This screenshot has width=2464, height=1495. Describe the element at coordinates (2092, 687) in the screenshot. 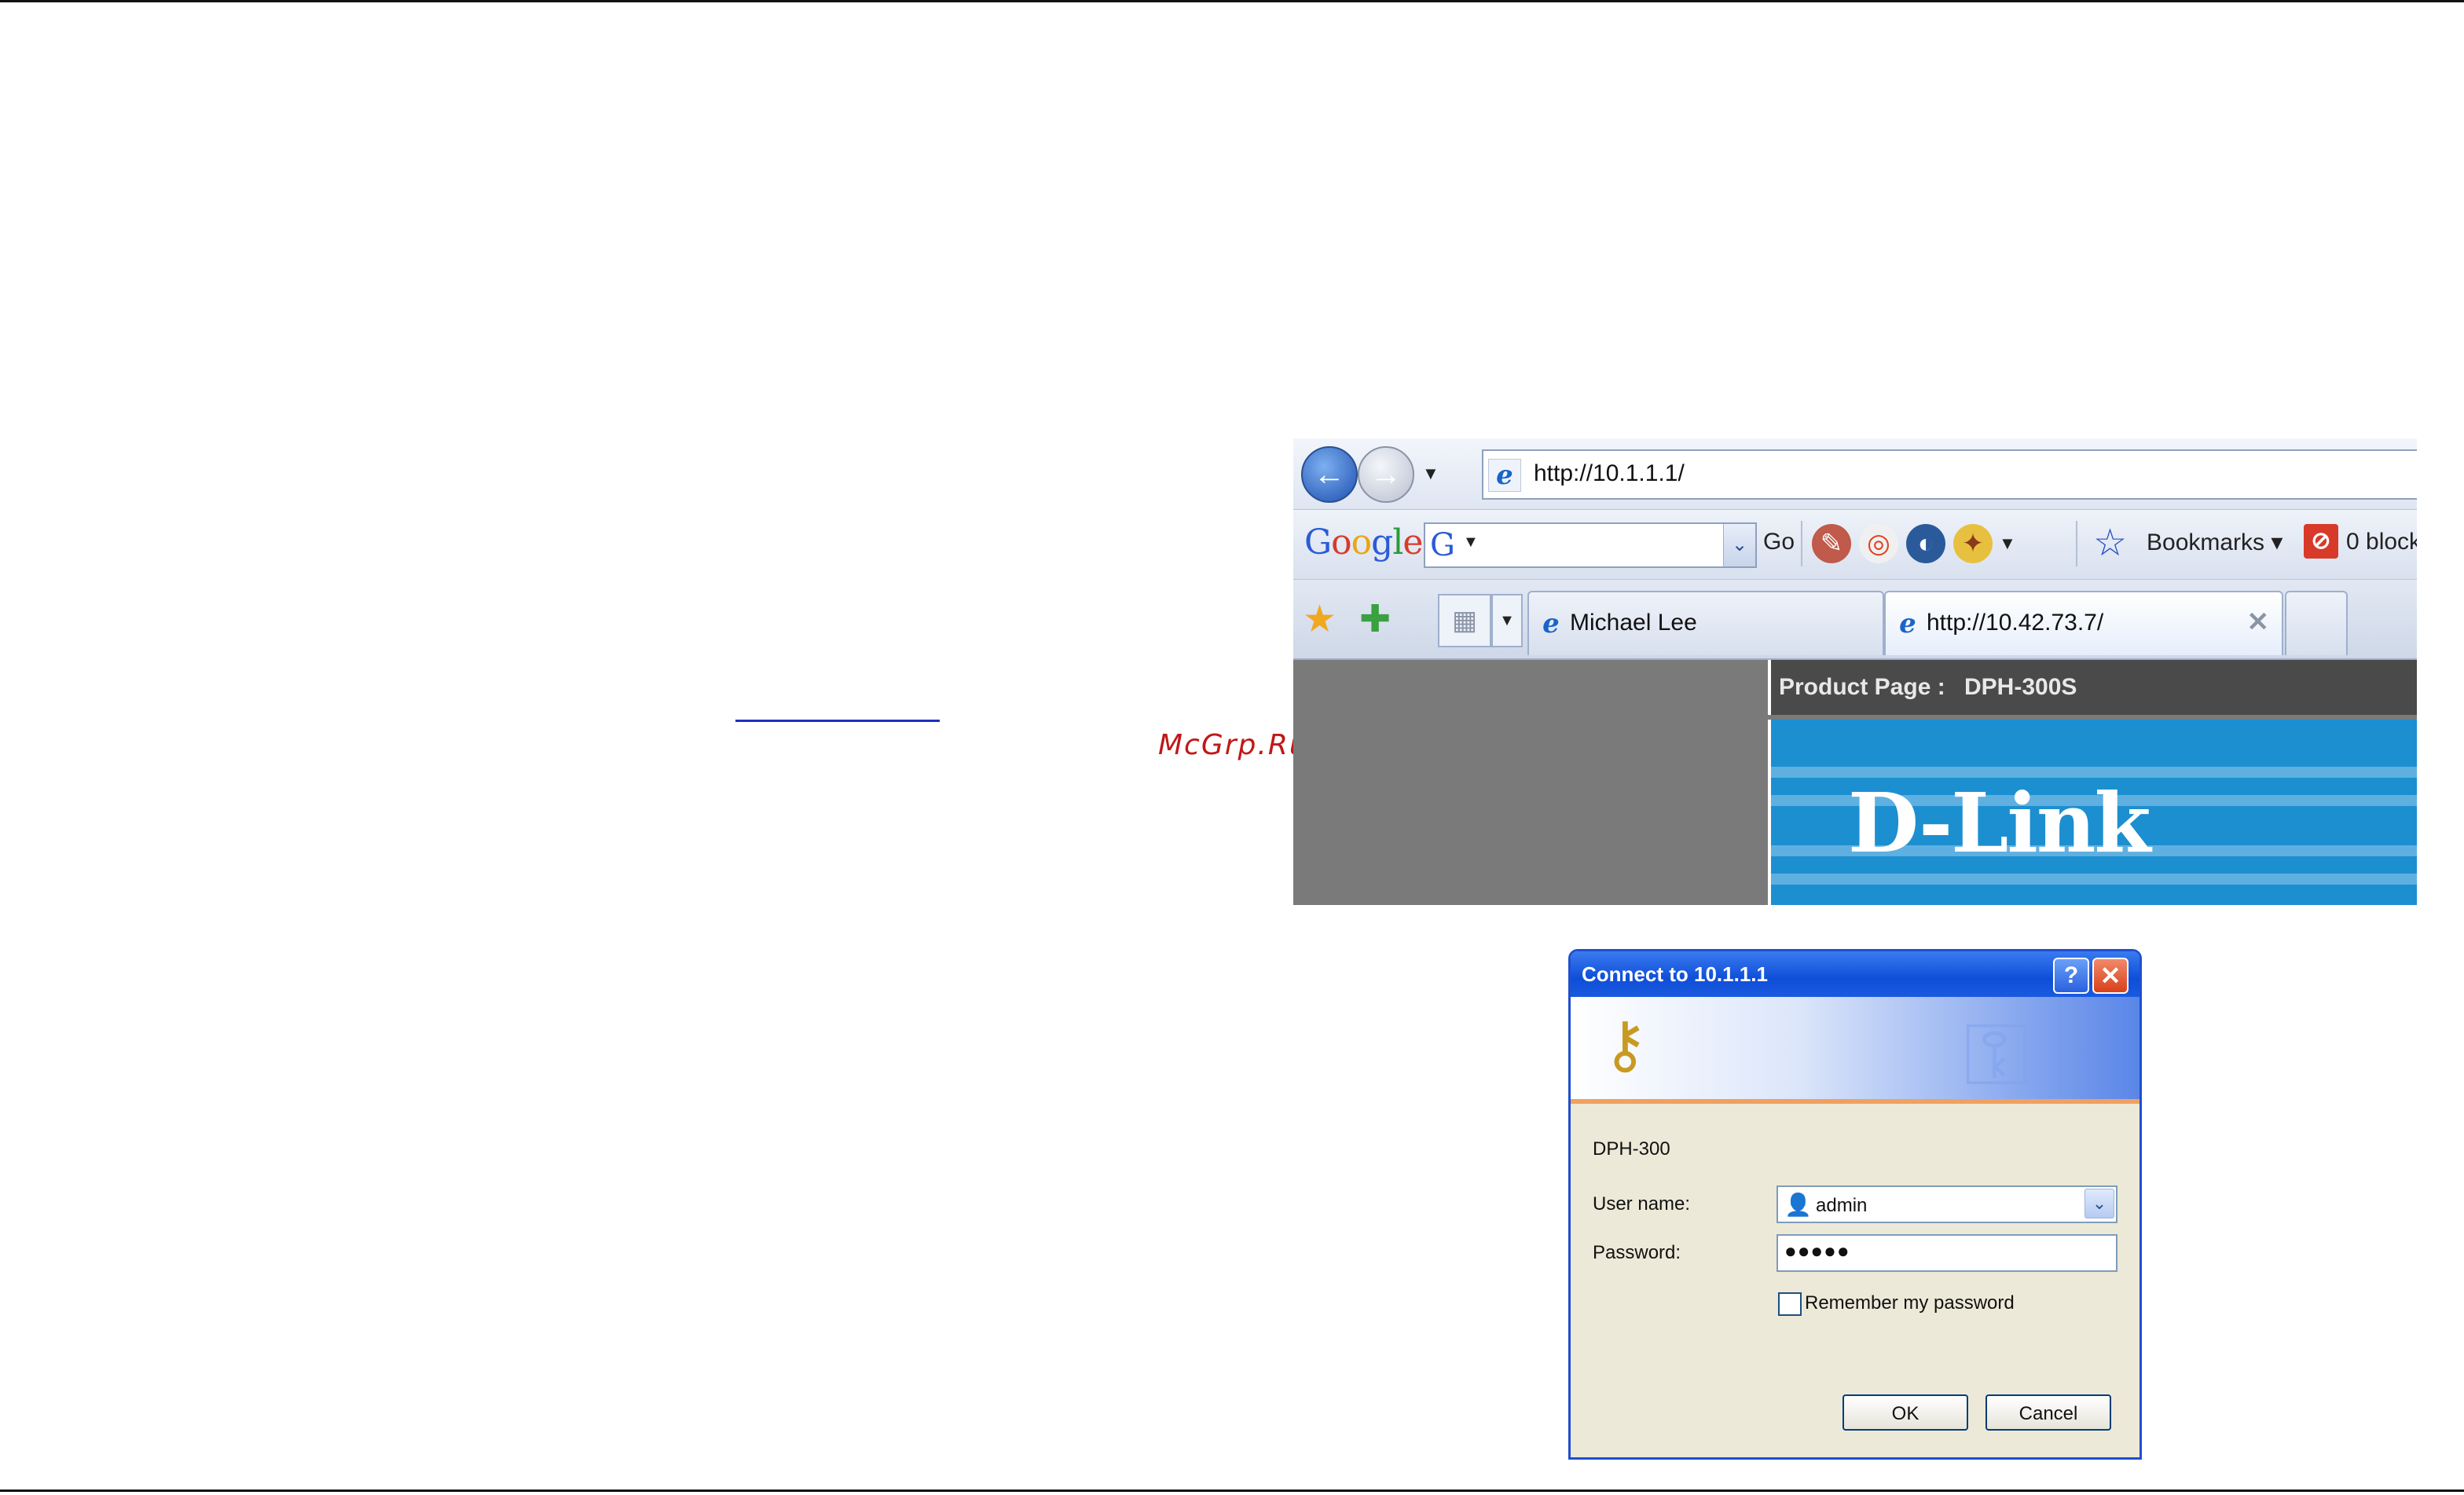

I see `product-bar: Product Page : DPH-300S` at that location.